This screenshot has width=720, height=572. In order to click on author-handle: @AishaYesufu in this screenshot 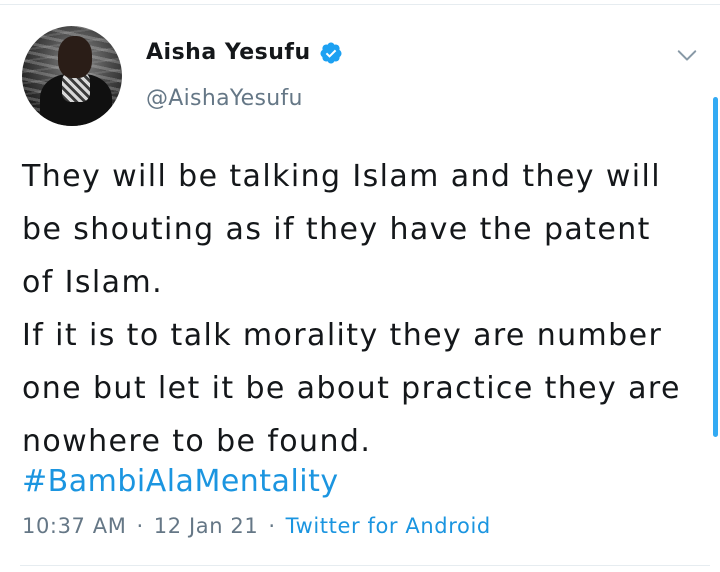, I will do `click(224, 98)`.